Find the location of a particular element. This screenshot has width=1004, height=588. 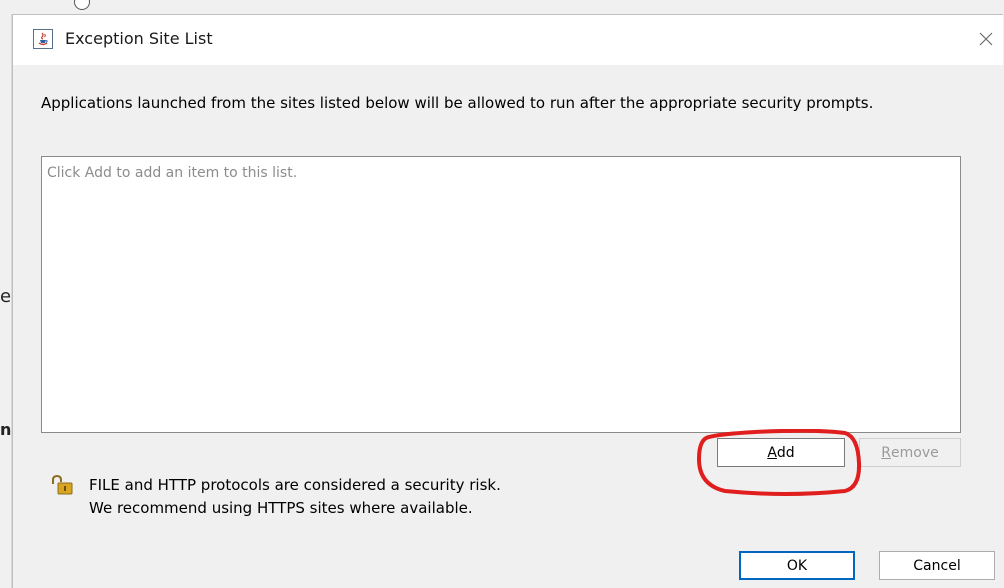

remove-button: Remove is located at coordinates (910, 452).